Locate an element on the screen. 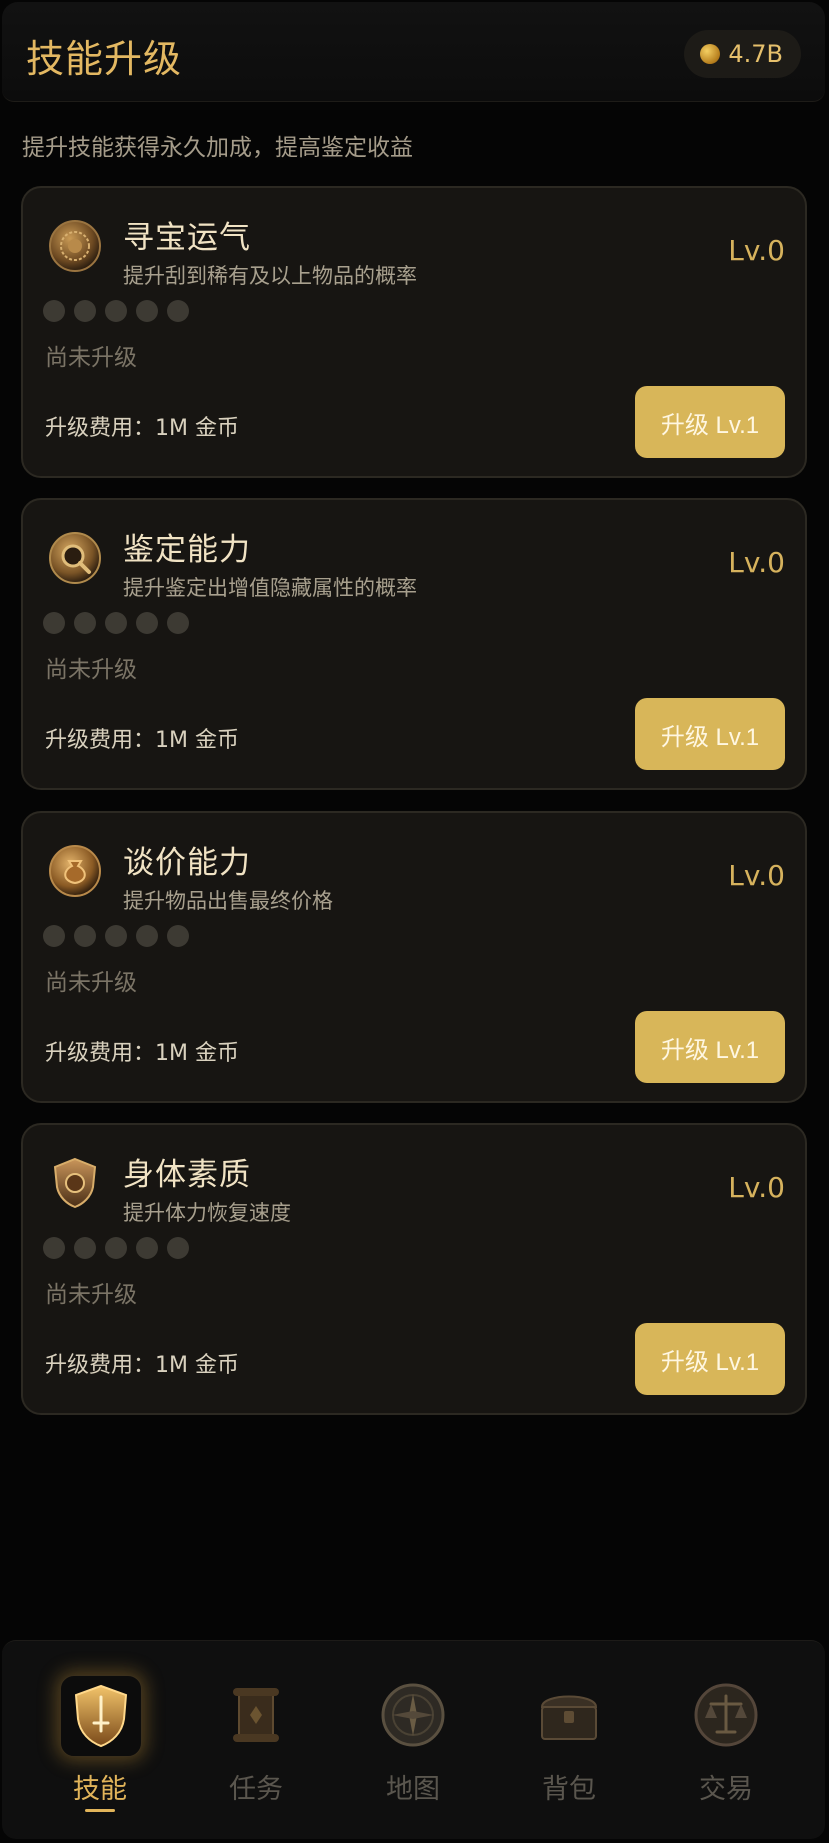  skill-description: 提升刮到稀有及以上物品的概率 is located at coordinates (270, 276).